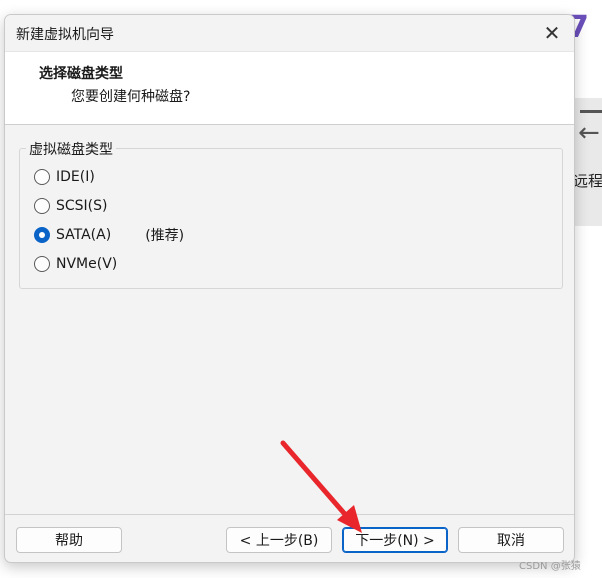  Describe the element at coordinates (165, 236) in the screenshot. I see `recommended-note: (推荐)` at that location.